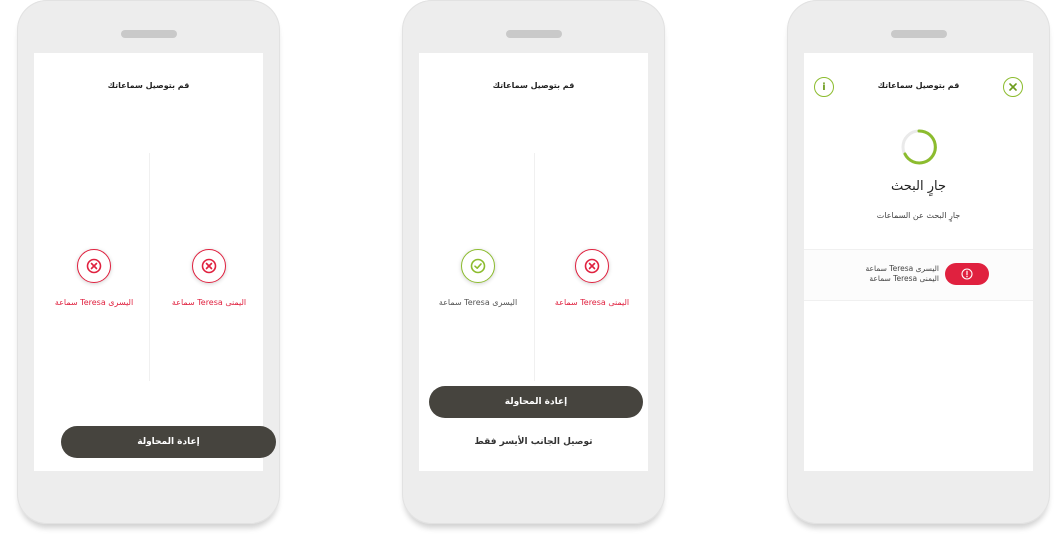  What do you see at coordinates (918, 215) in the screenshot?
I see `searching-subtitle: جارٍ البحث عن السماعات` at bounding box center [918, 215].